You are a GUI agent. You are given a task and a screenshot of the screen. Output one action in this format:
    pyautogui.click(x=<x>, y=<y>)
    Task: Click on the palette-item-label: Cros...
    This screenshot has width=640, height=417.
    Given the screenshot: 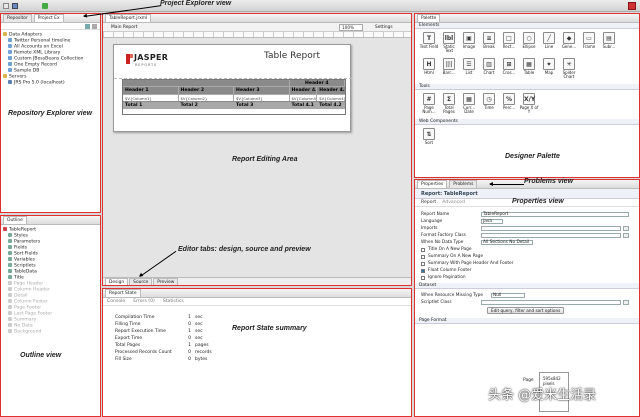 What is the action you would take?
    pyautogui.click(x=509, y=72)
    